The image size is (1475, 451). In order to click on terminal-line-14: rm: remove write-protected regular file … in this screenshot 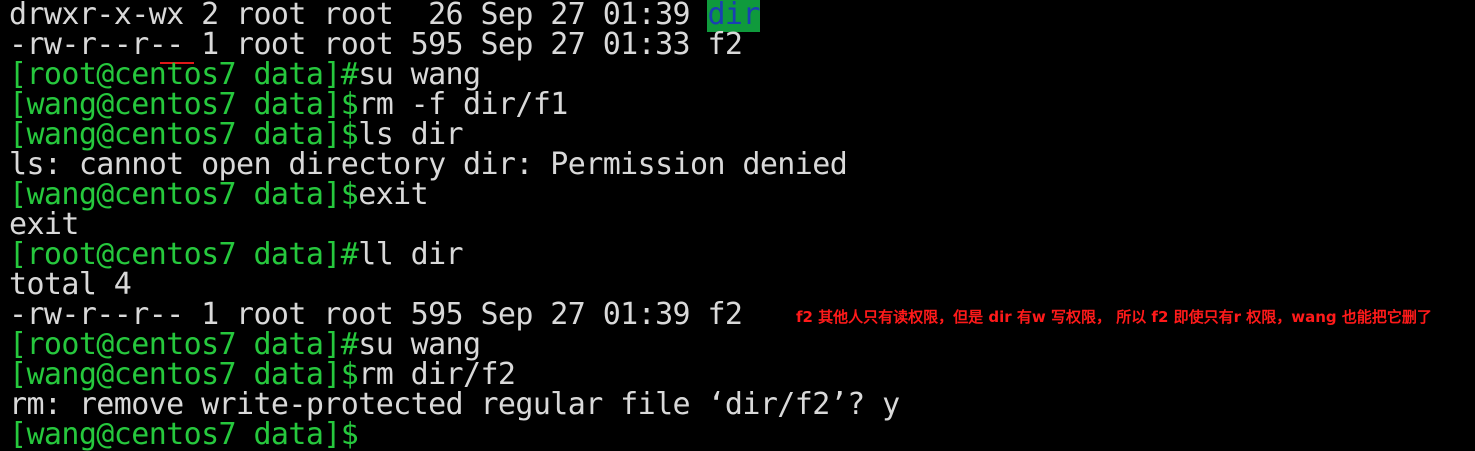, I will do `click(454, 405)`.